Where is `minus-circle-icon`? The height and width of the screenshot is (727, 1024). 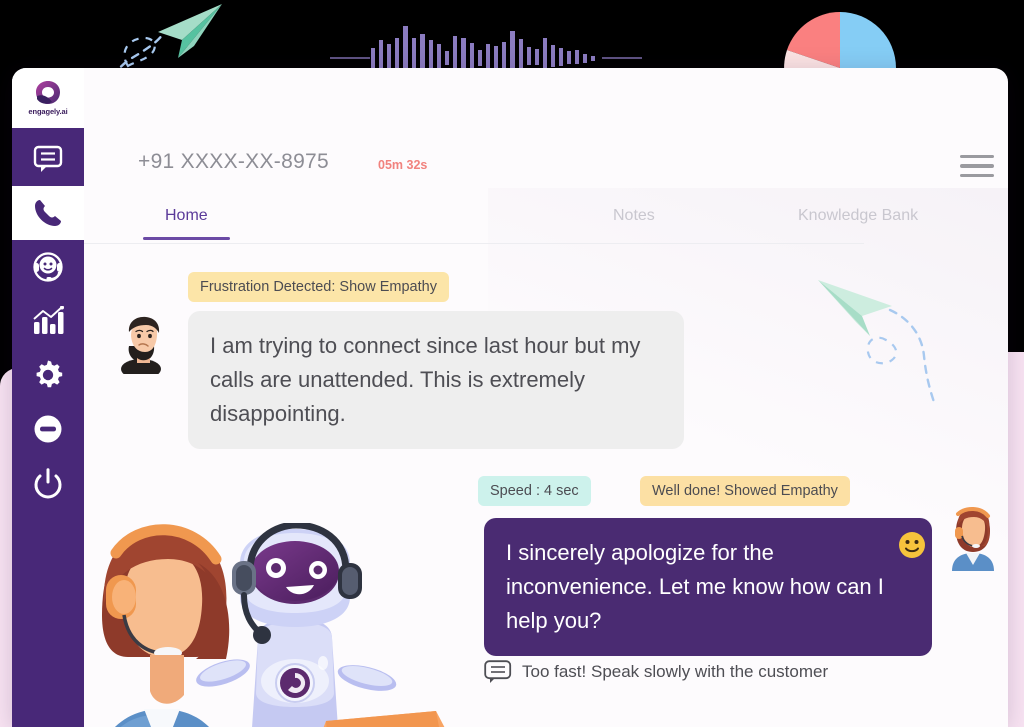 minus-circle-icon is located at coordinates (48, 429).